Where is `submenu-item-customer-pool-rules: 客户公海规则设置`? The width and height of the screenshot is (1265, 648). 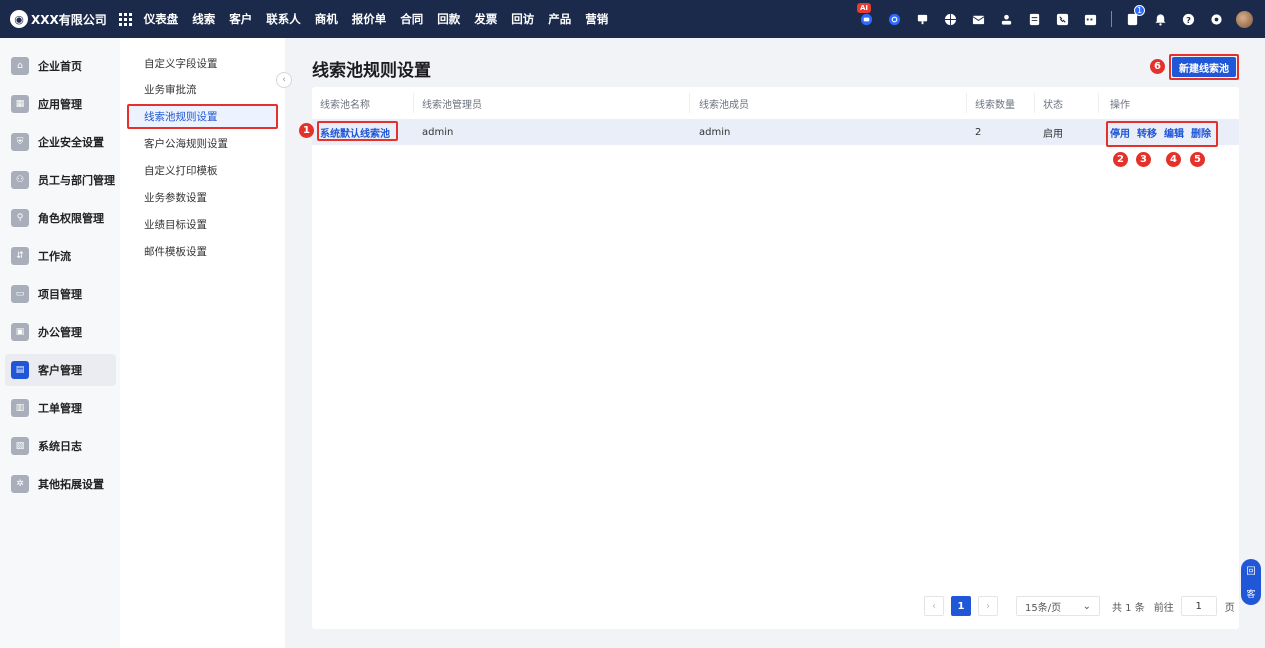 submenu-item-customer-pool-rules: 客户公海规则设置 is located at coordinates (202, 143).